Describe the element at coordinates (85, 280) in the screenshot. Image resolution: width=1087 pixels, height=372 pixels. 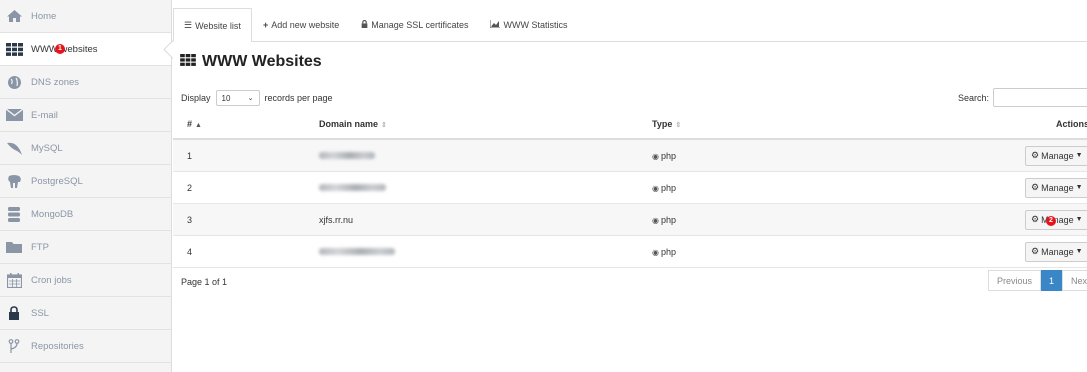
I see `sidebar-item-cron-jobs: Cron jobs` at that location.